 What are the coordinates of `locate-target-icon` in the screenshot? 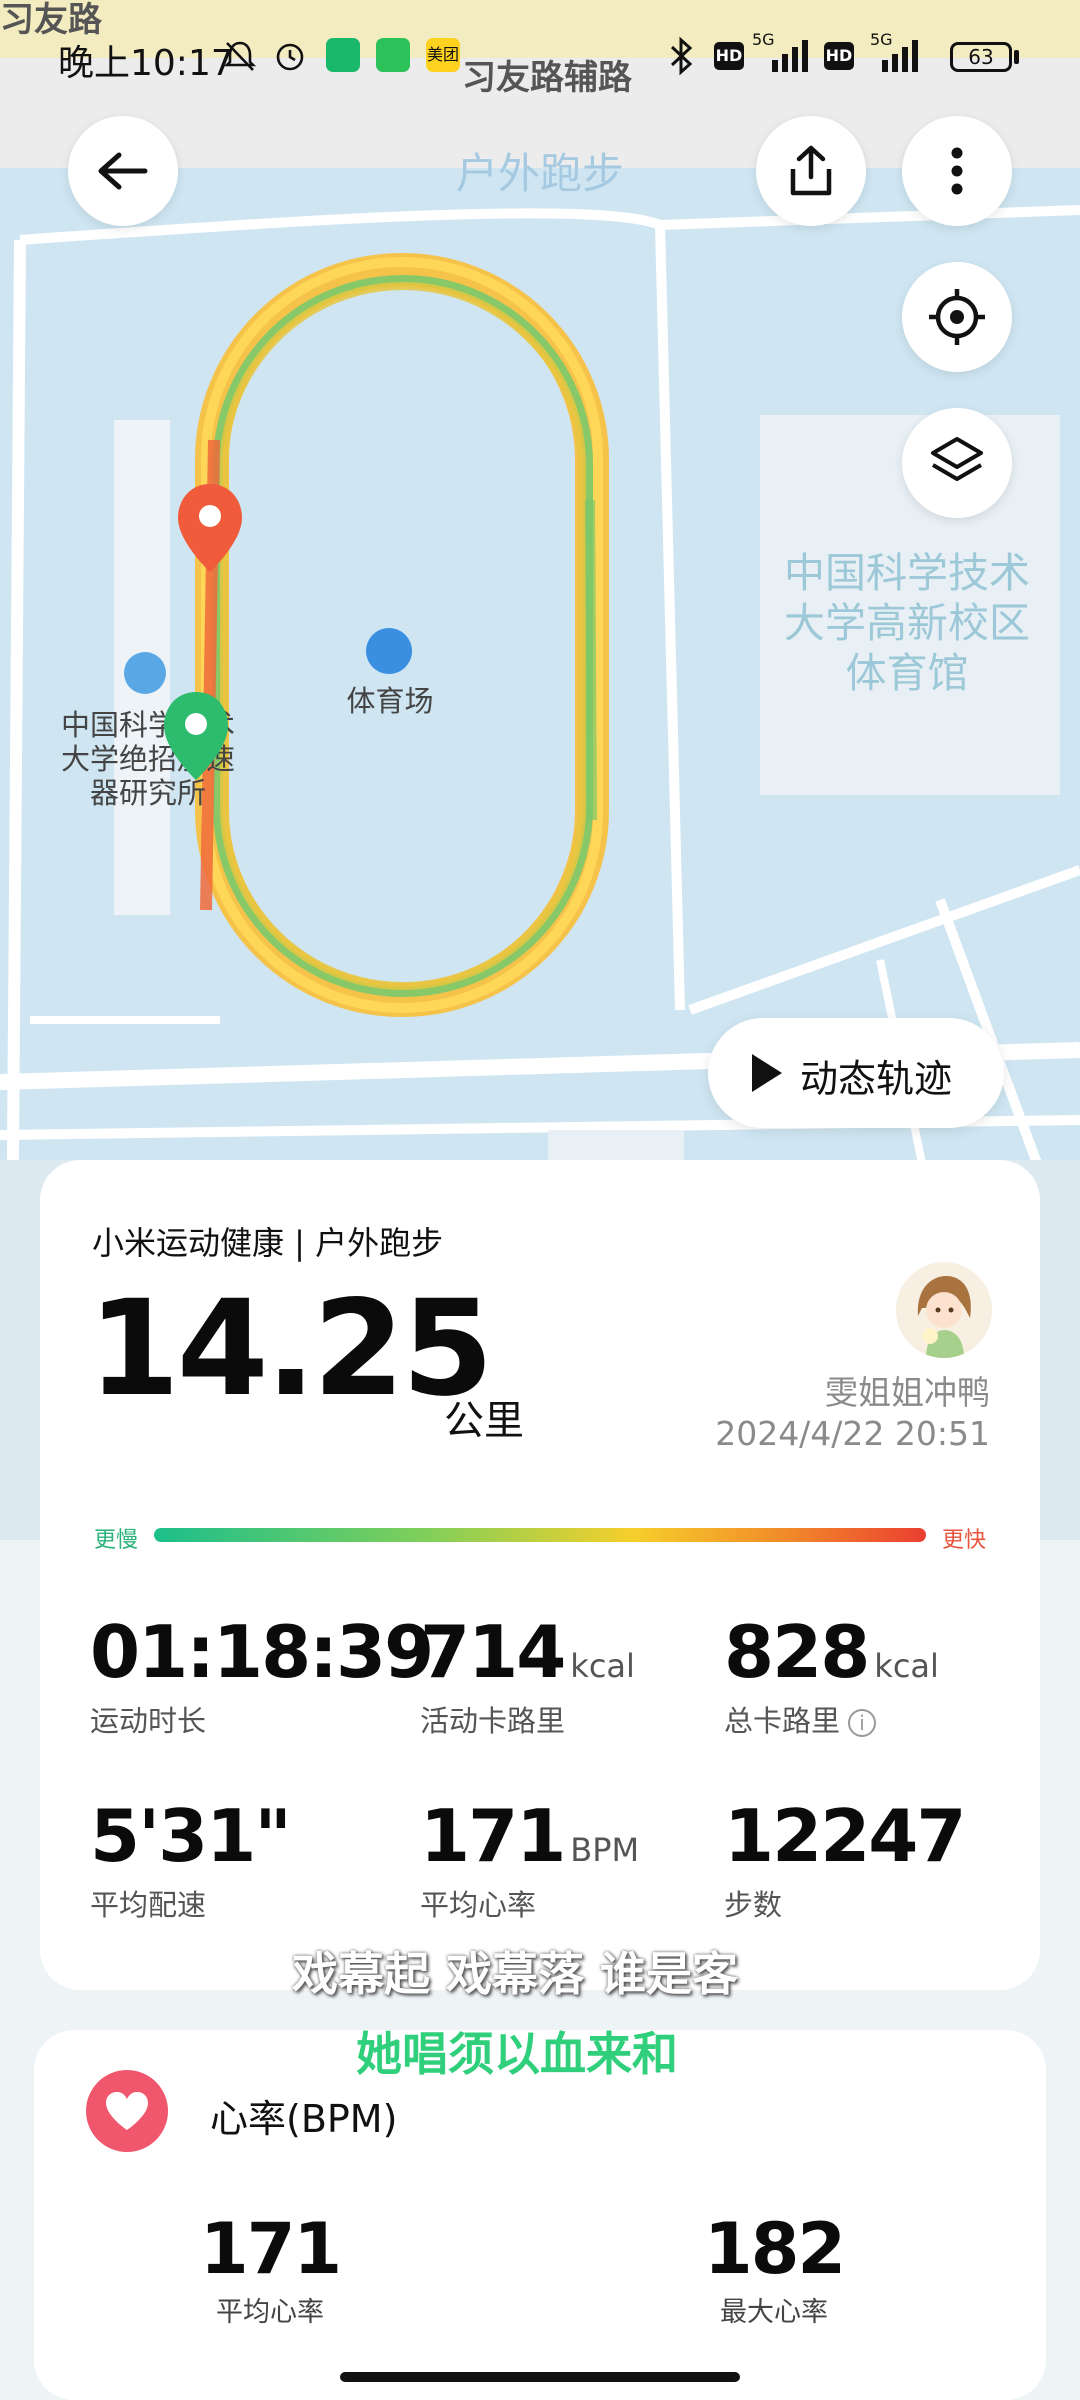 It's located at (957, 317).